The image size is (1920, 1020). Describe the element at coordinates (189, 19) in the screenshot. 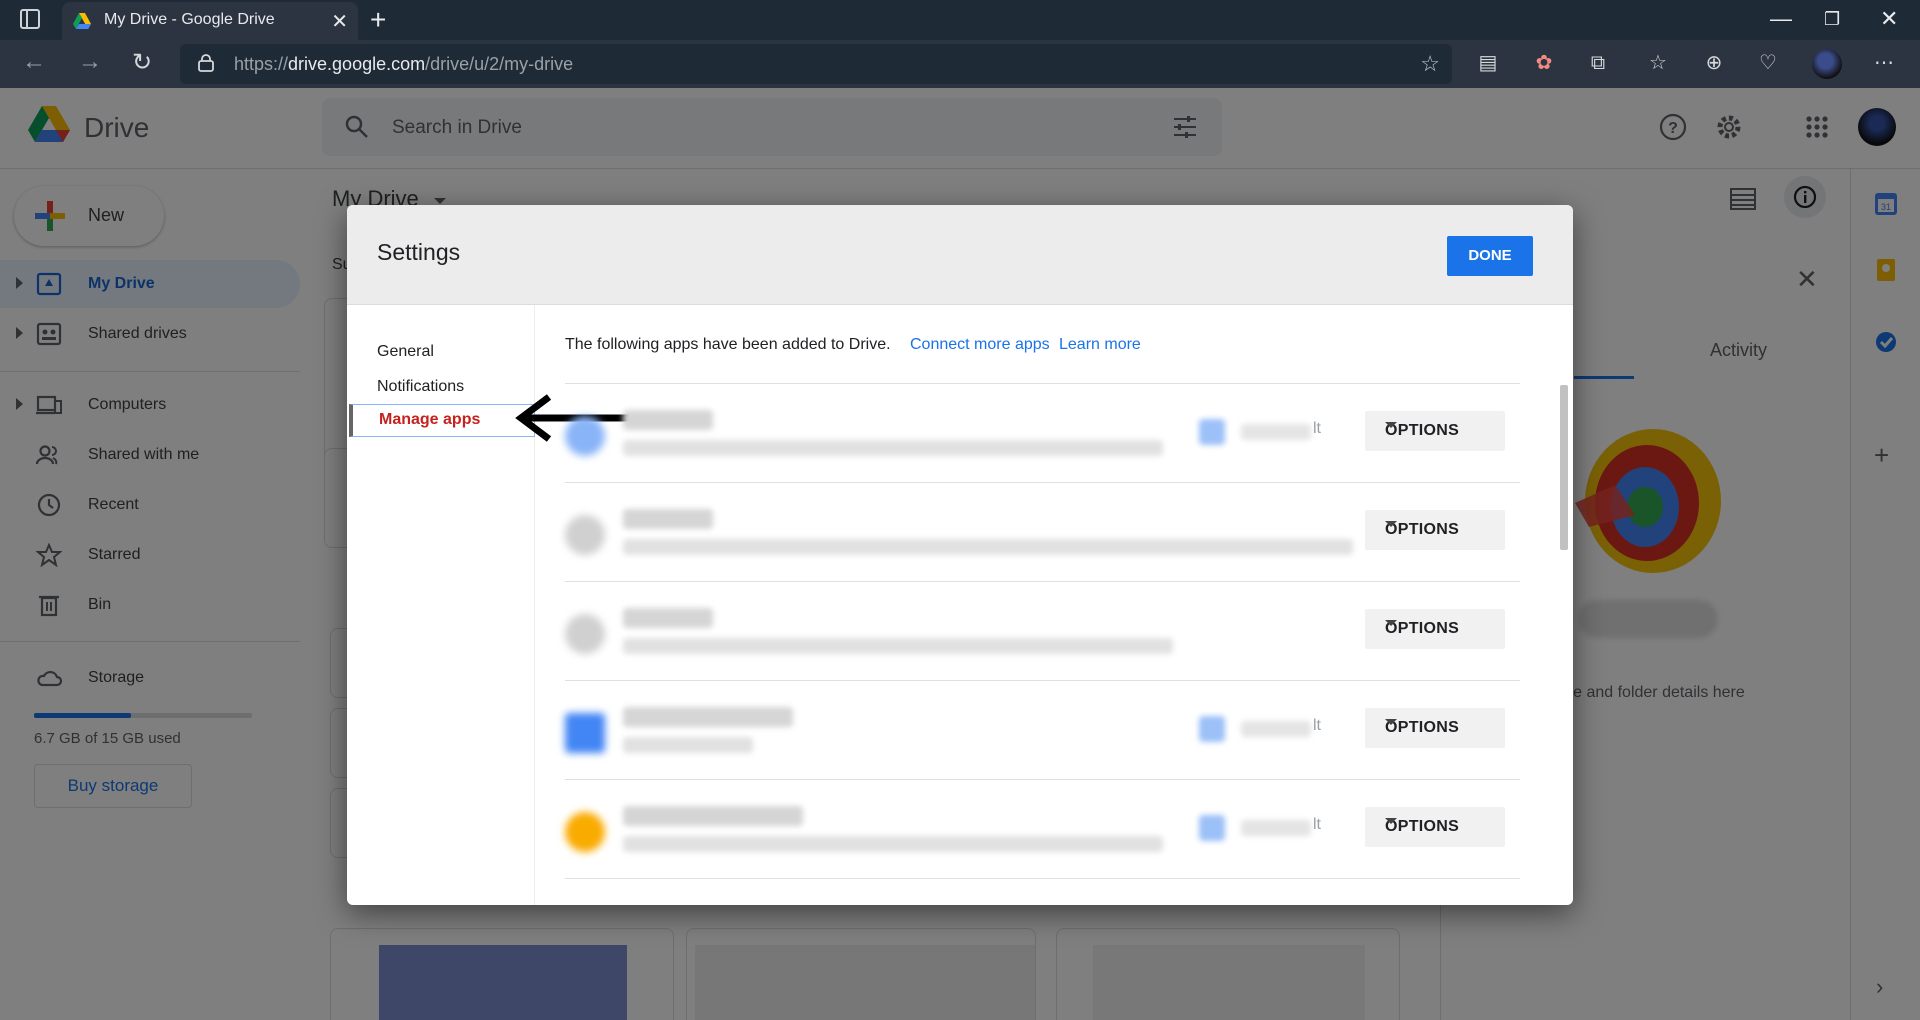

I see `tab-title: My Drive - Google Drive` at that location.